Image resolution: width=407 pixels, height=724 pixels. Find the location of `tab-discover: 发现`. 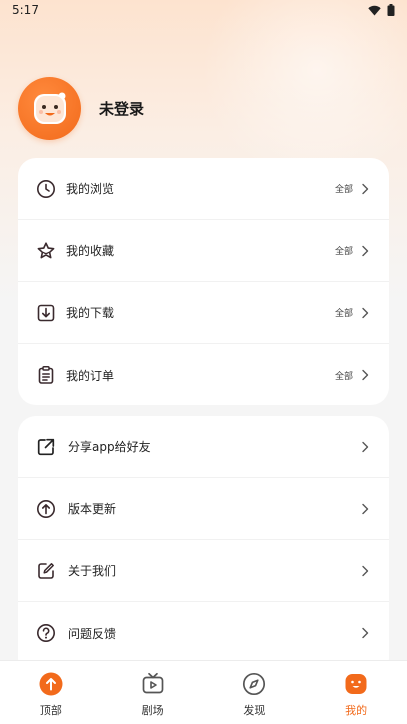

tab-discover: 发现 is located at coordinates (254, 689).